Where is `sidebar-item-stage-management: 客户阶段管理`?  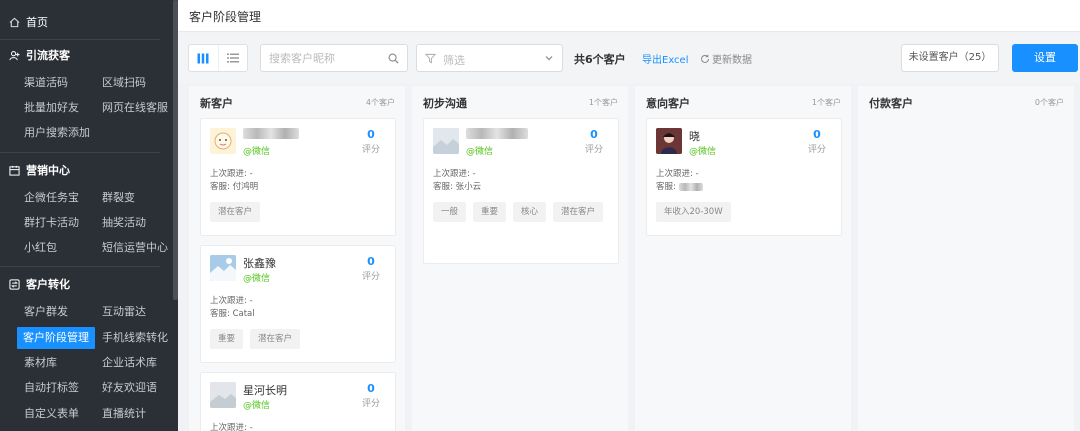
sidebar-item-stage-management: 客户阶段管理 is located at coordinates (56, 338).